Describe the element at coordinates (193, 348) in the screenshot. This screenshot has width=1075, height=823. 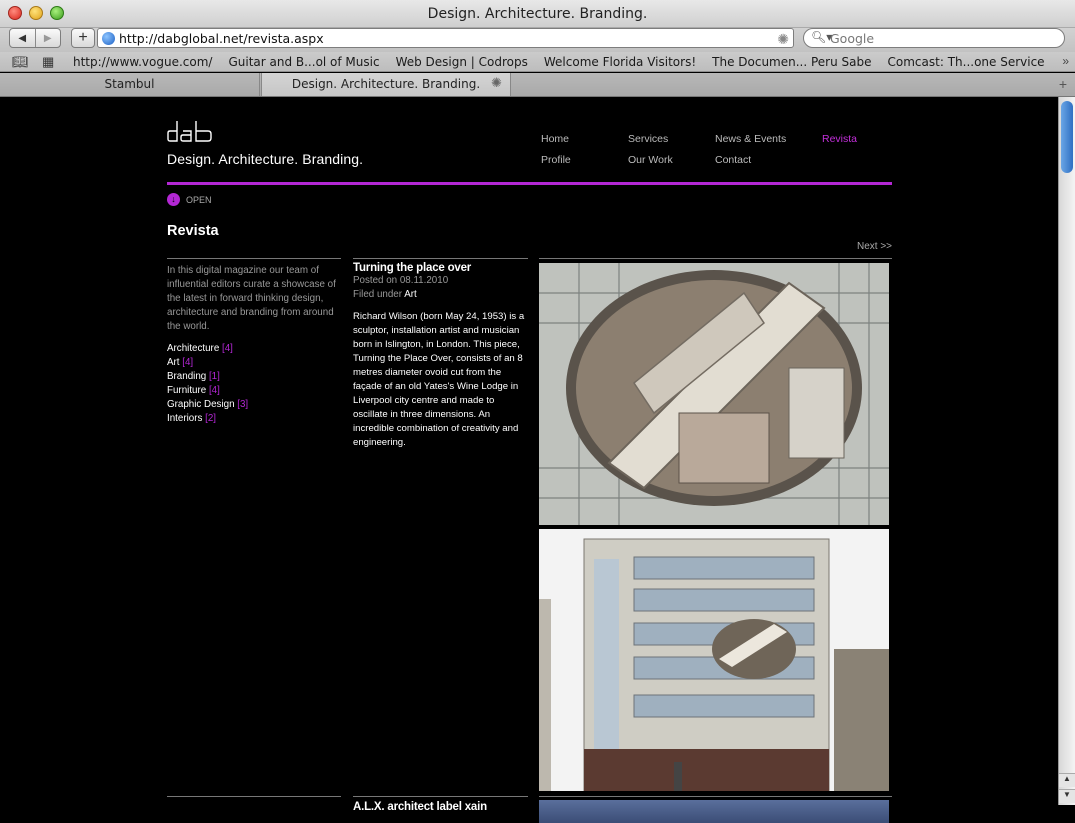
I see `category-name: Architecture` at that location.